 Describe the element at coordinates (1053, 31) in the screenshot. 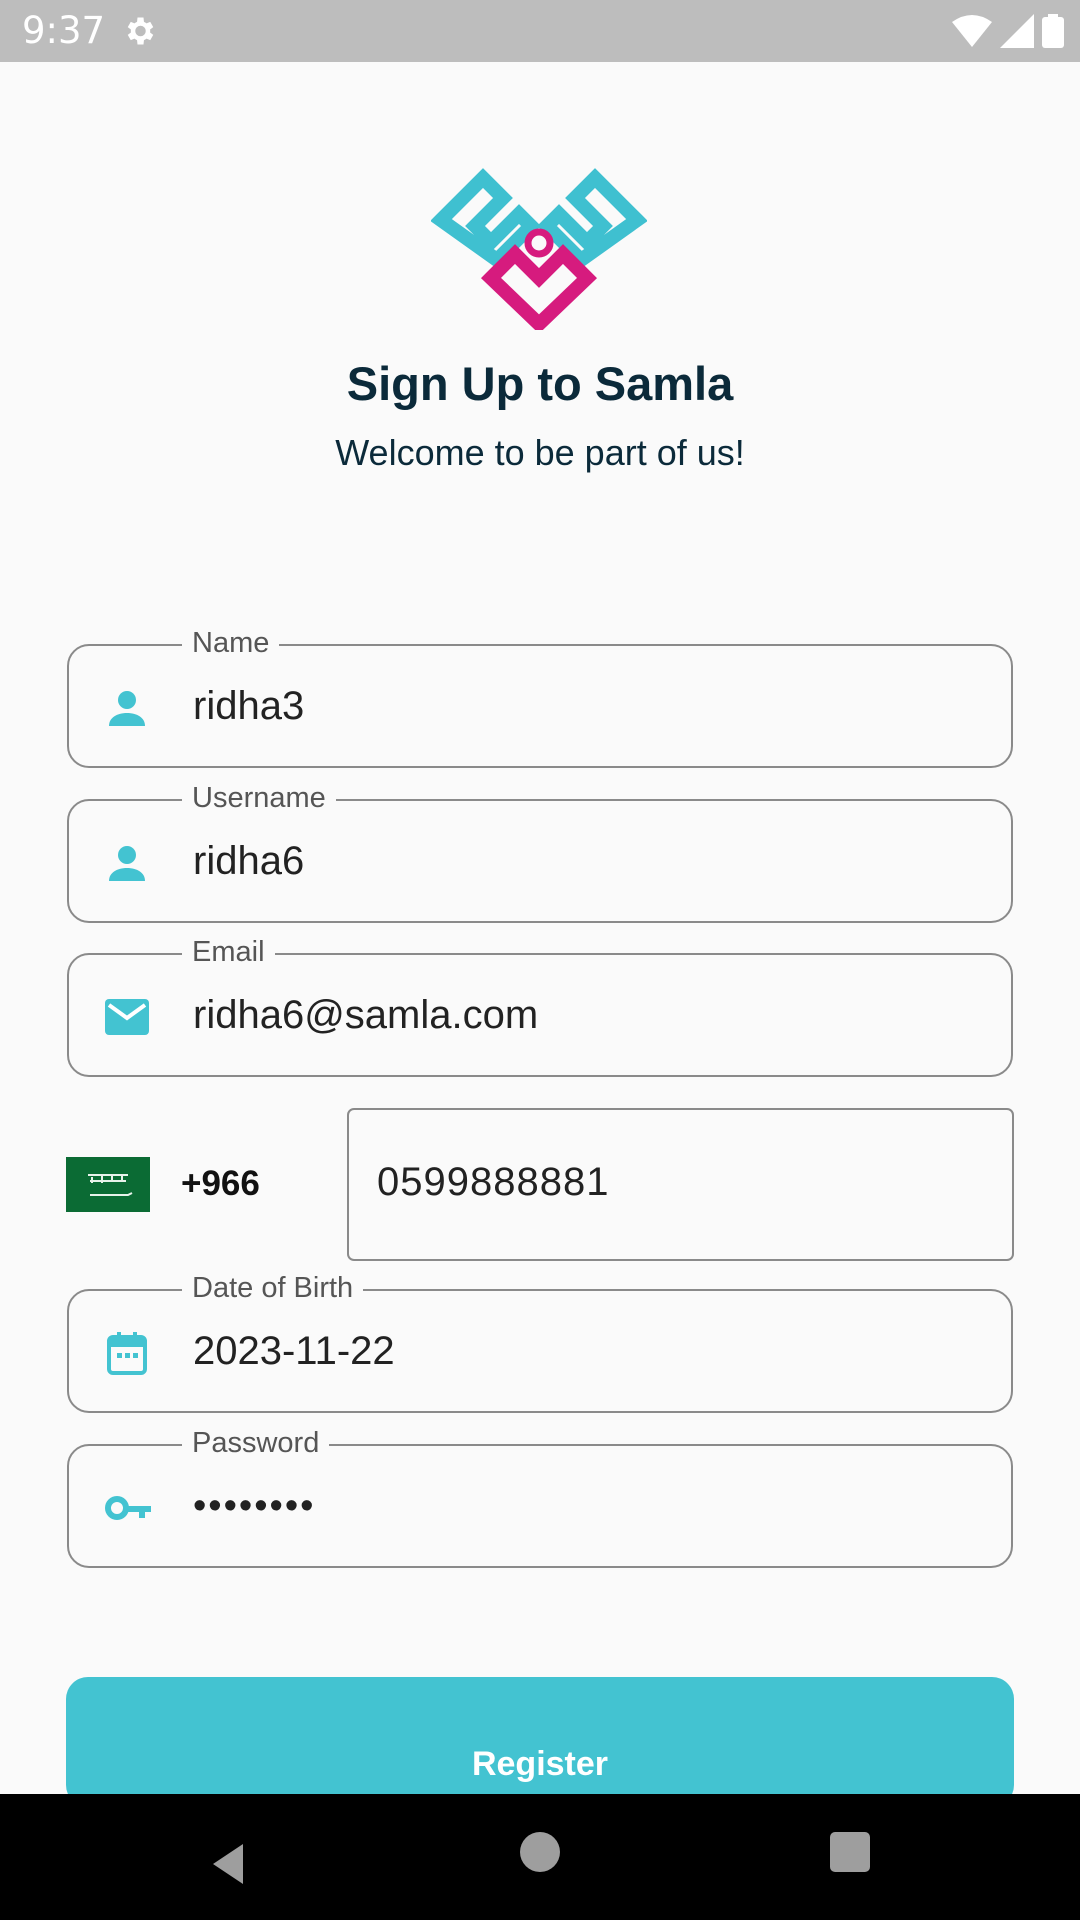

I see `battery-icon` at that location.